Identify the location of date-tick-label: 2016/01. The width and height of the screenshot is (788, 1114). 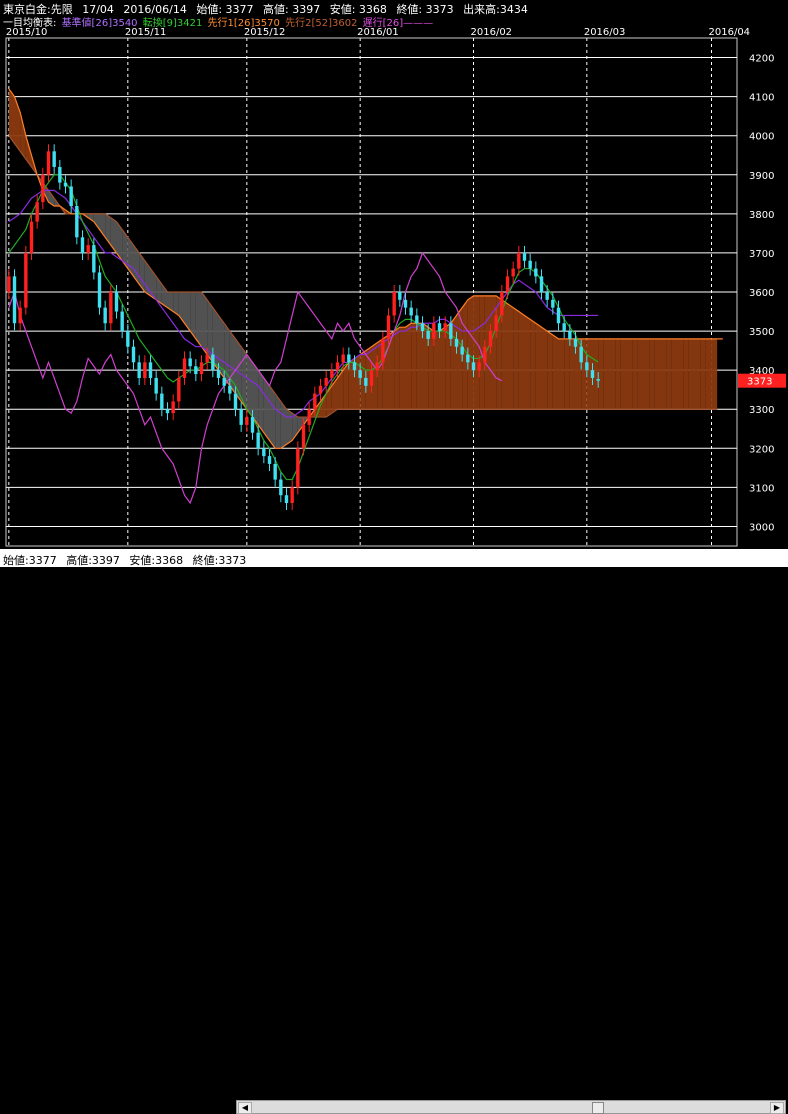
(378, 32).